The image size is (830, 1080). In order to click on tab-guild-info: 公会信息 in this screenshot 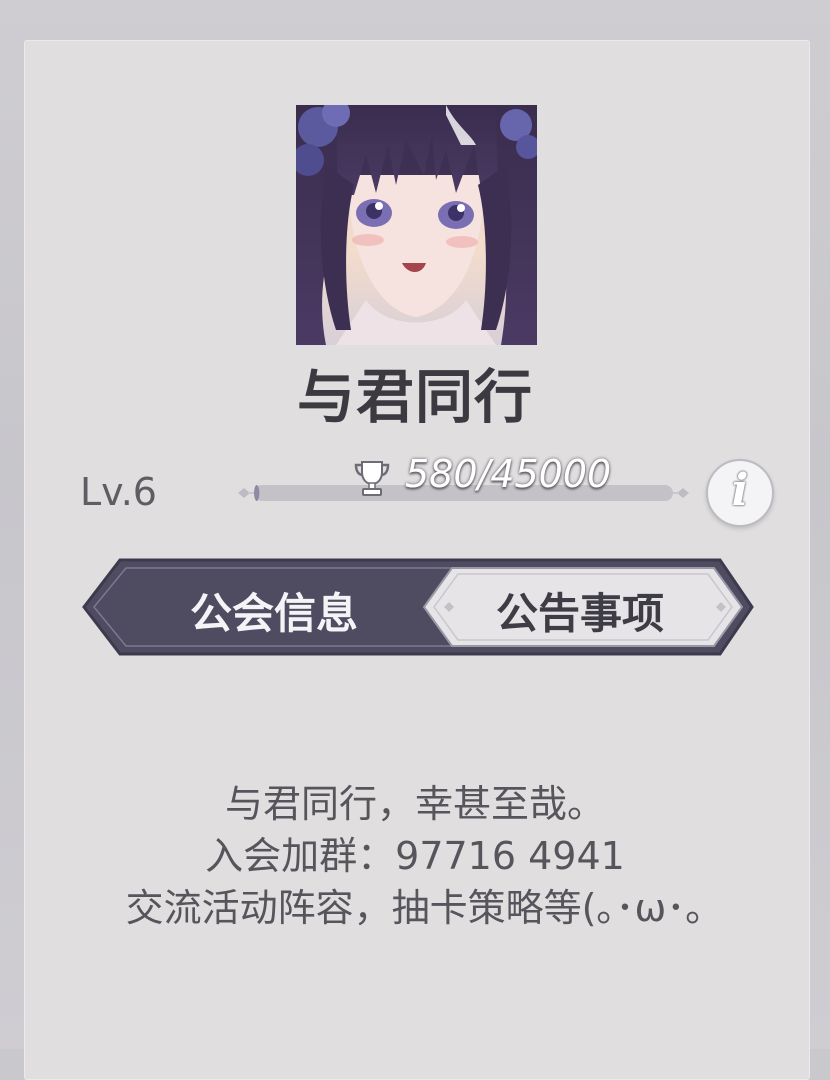, I will do `click(274, 610)`.